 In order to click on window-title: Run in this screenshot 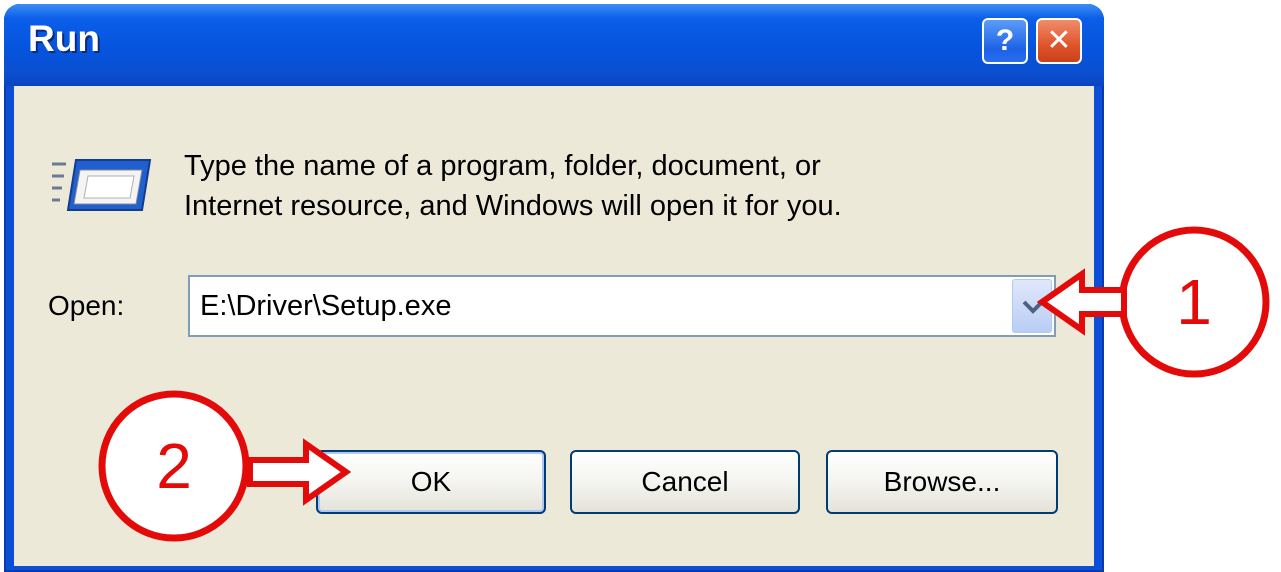, I will do `click(64, 38)`.